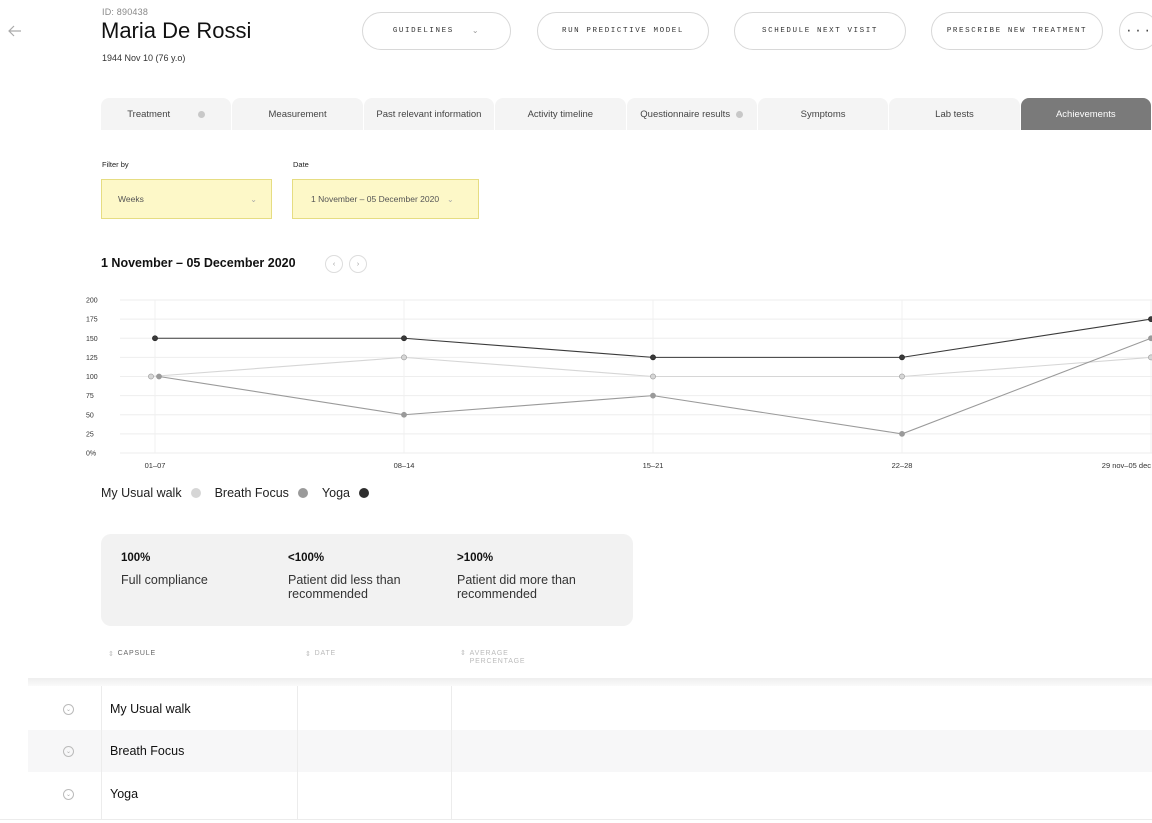 This screenshot has width=1152, height=823. I want to click on tab-label: Symptoms, so click(823, 114).